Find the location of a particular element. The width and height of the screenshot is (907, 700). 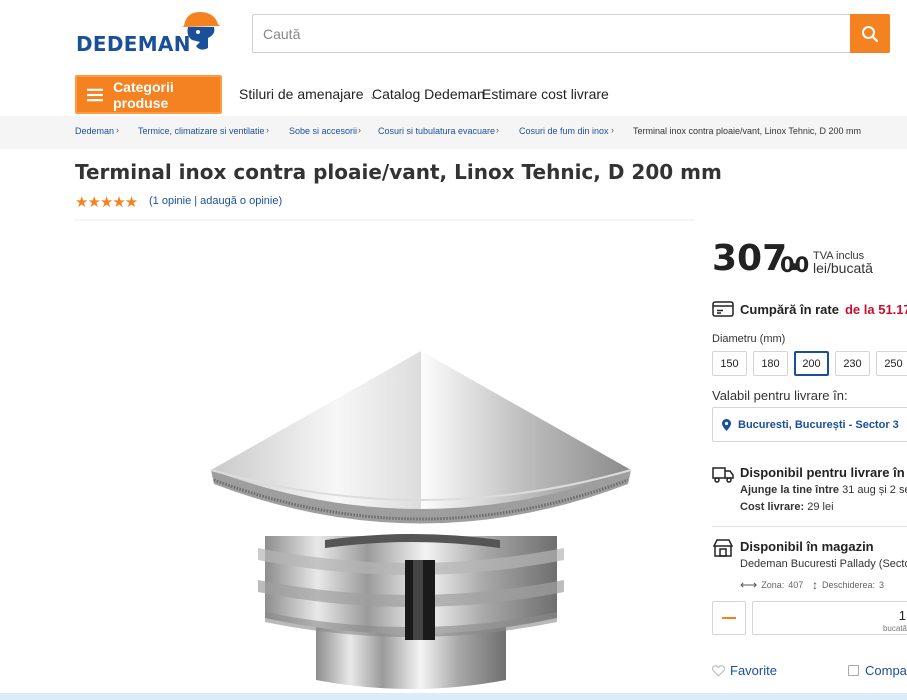

heart-icon is located at coordinates (718, 670).